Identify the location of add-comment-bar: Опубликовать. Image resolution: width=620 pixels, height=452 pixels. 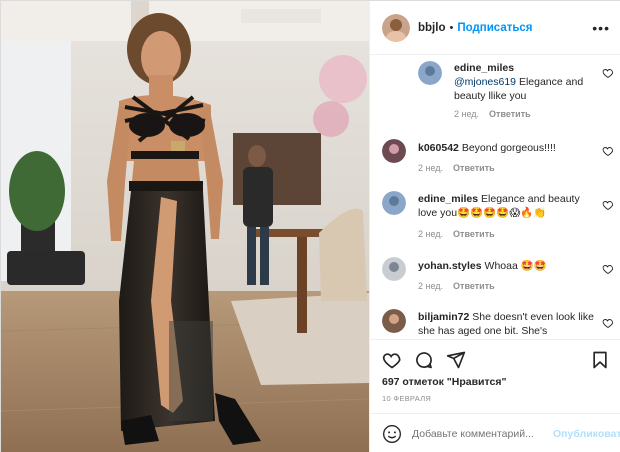
(495, 432).